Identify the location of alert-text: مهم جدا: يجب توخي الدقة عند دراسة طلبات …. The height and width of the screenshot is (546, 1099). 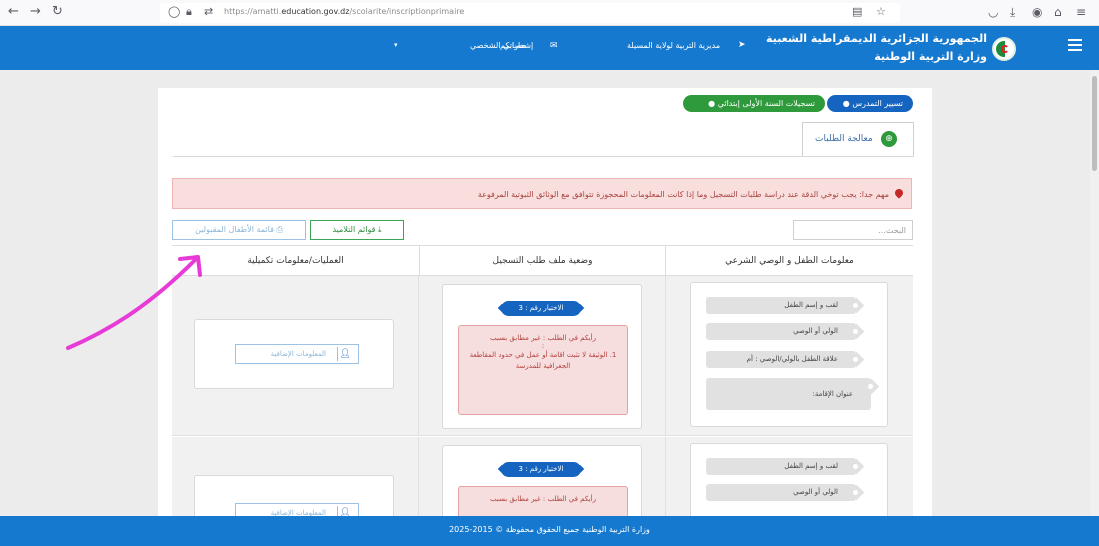
(683, 194).